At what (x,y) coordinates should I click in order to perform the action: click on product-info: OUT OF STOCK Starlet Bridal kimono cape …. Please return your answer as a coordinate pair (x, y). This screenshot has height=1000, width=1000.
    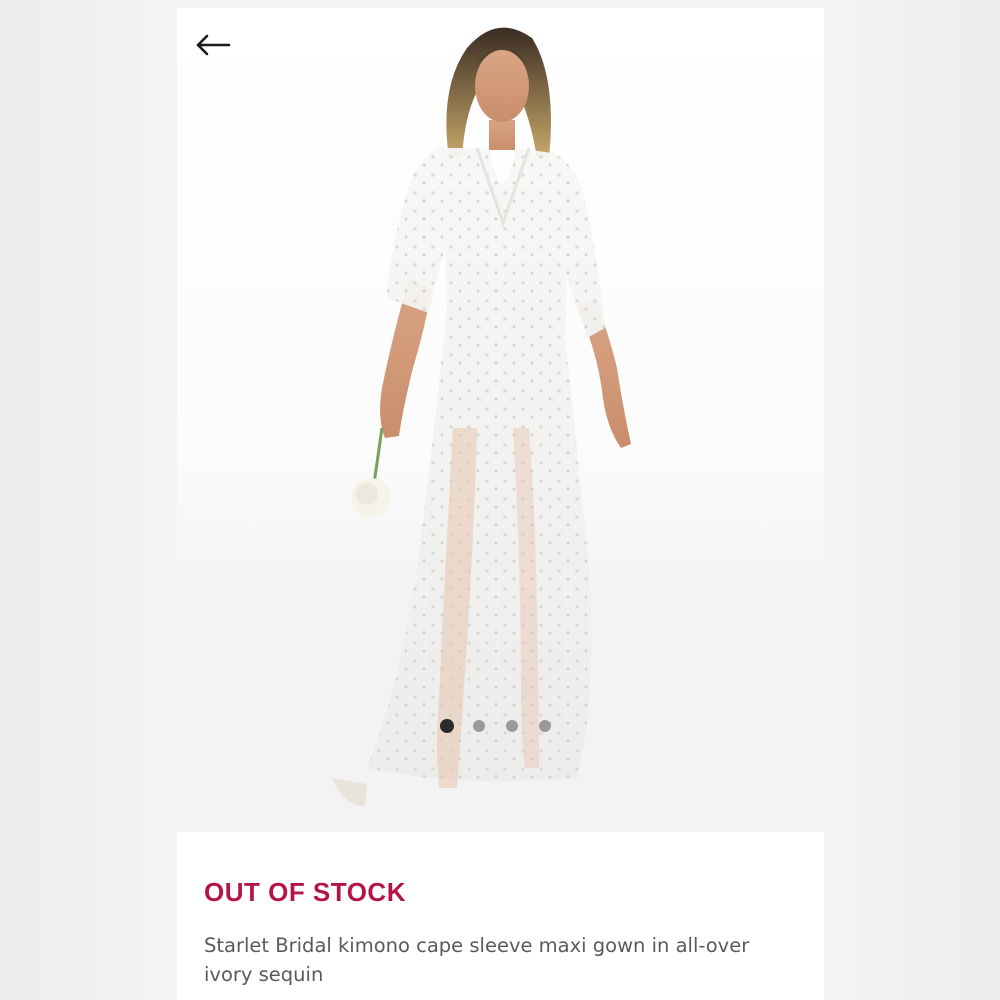
    Looking at the image, I should click on (500, 916).